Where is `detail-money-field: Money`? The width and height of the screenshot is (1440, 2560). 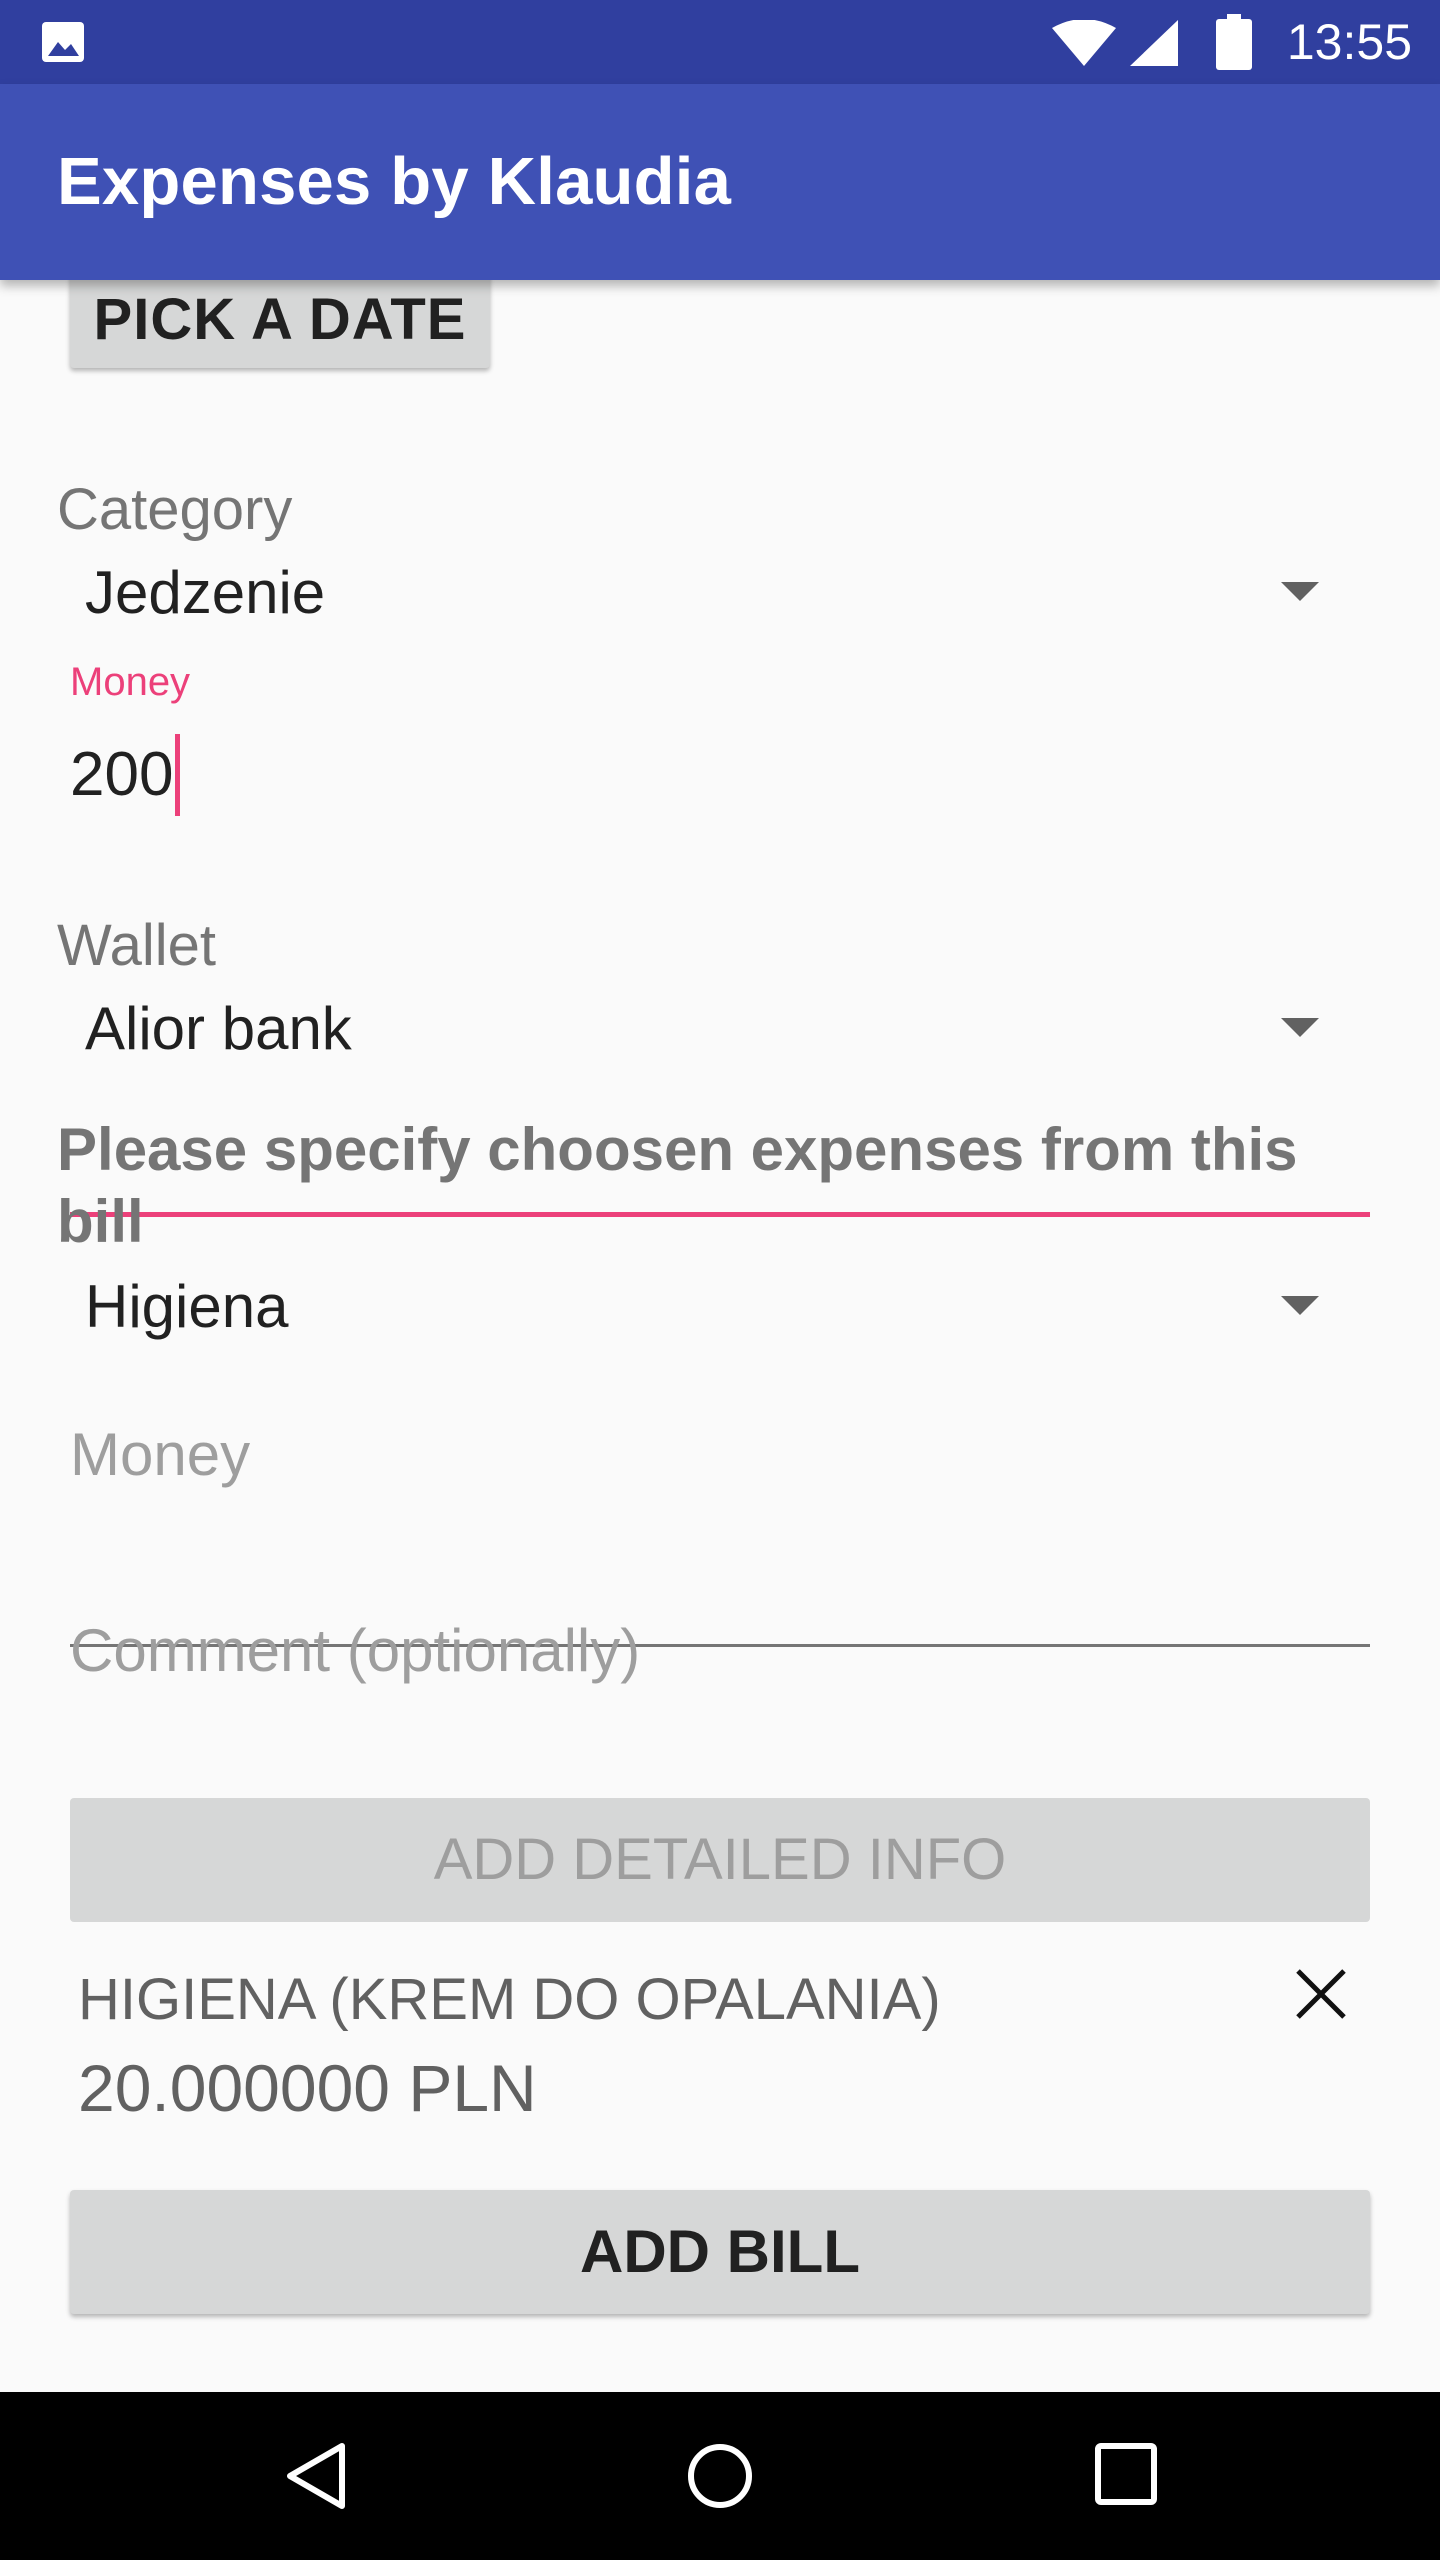
detail-money-field: Money is located at coordinates (720, 1528).